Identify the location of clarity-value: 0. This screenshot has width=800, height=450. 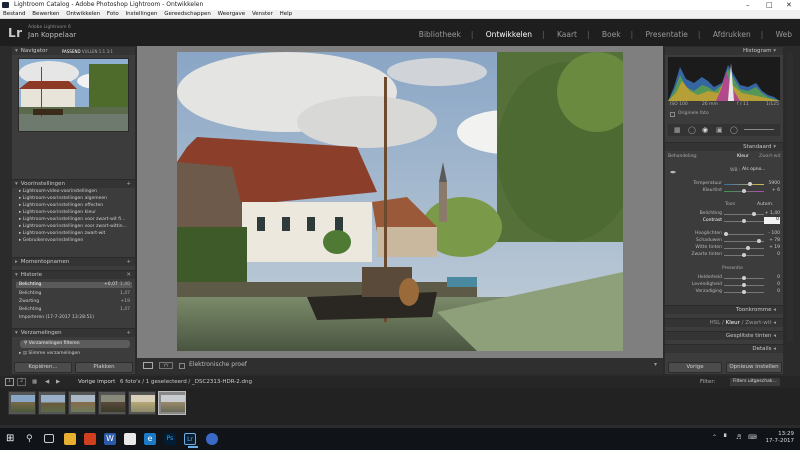
(771, 277).